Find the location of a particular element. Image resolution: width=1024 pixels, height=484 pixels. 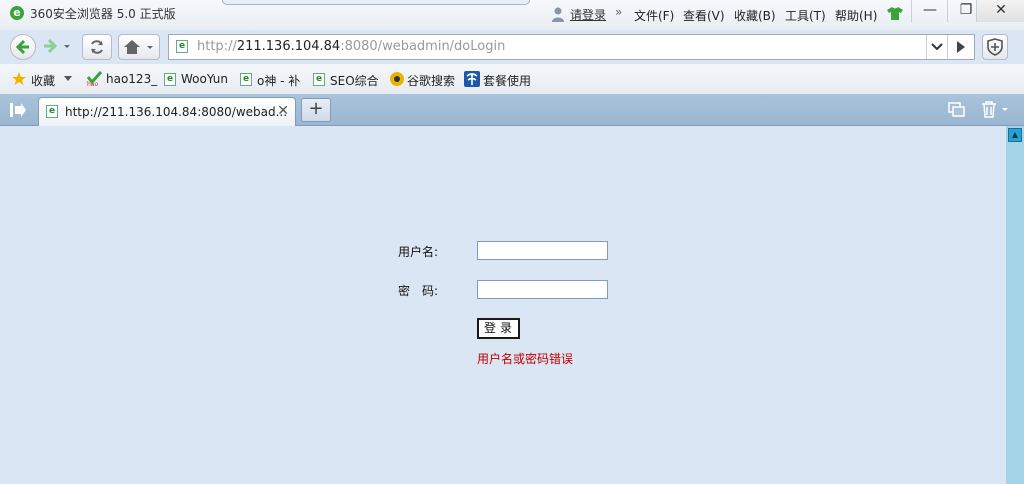

refresh-icon is located at coordinates (97, 47).